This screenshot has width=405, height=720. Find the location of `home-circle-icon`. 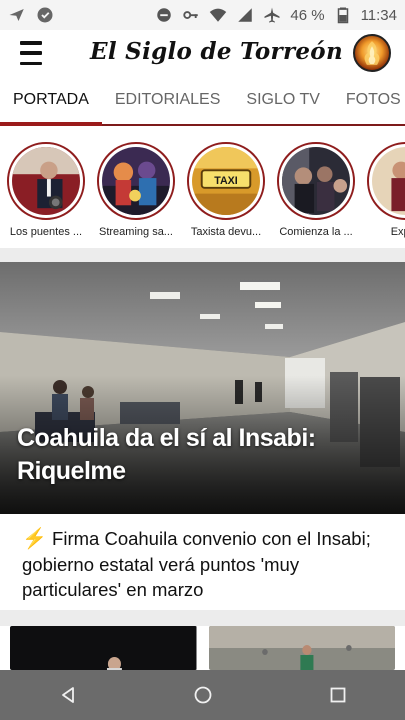

home-circle-icon is located at coordinates (203, 695).